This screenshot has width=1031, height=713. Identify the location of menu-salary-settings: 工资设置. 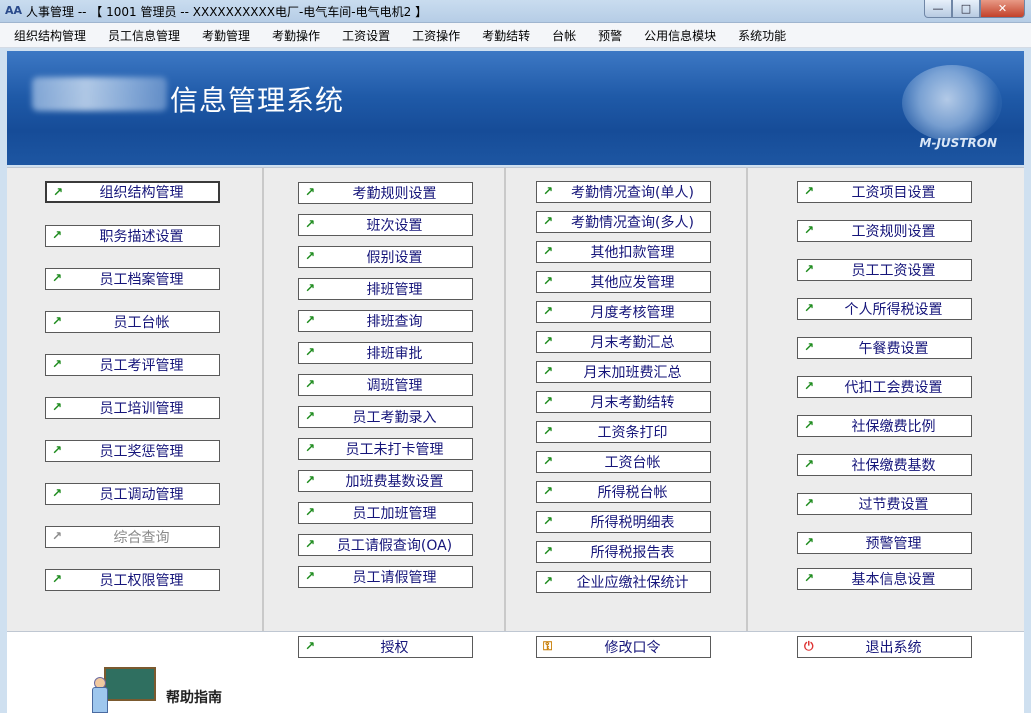
(366, 35).